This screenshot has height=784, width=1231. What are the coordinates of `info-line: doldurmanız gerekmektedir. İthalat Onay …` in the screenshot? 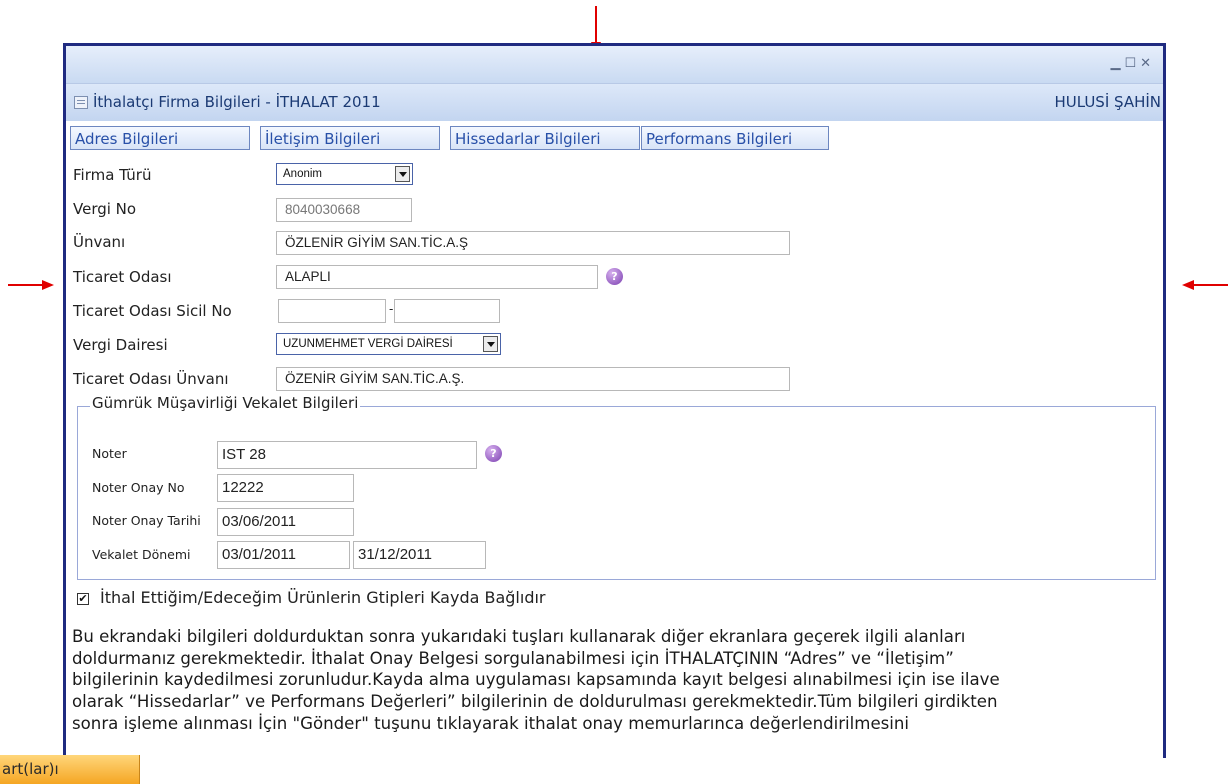 It's located at (513, 658).